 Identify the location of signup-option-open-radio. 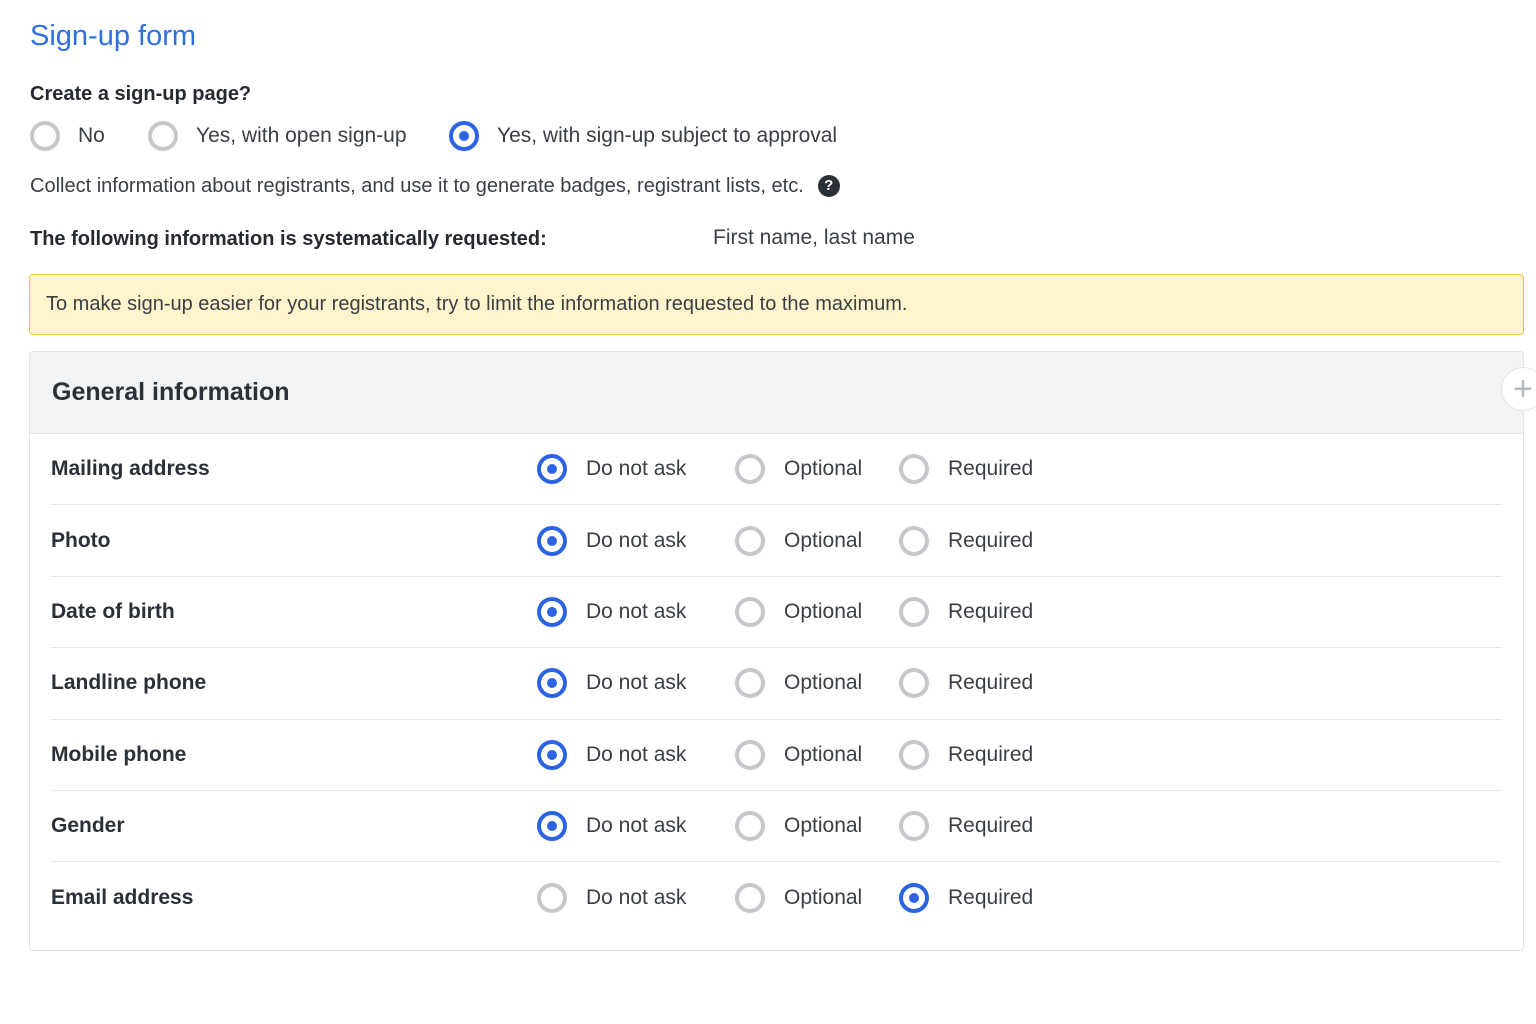
(163, 136).